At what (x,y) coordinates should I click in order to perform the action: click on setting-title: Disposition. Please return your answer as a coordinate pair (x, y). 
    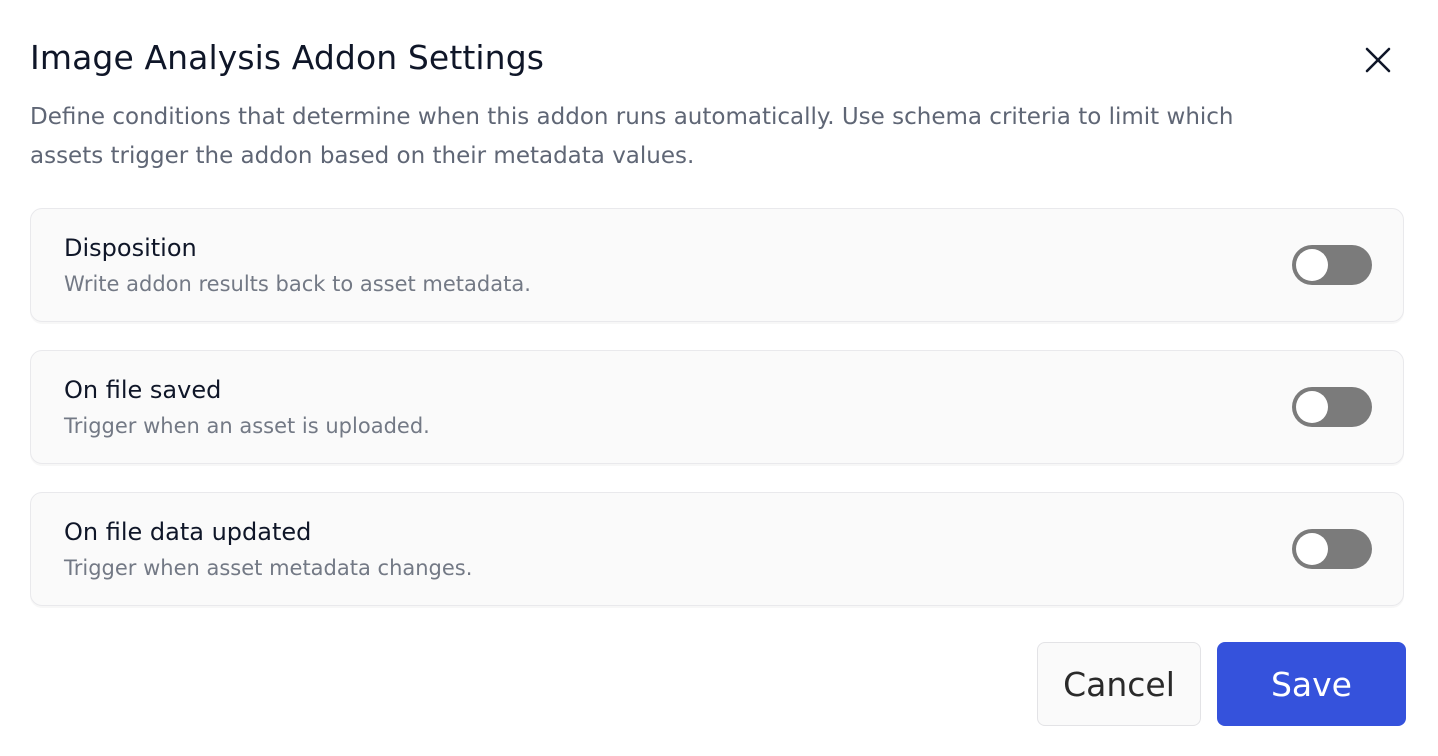
    Looking at the image, I should click on (130, 248).